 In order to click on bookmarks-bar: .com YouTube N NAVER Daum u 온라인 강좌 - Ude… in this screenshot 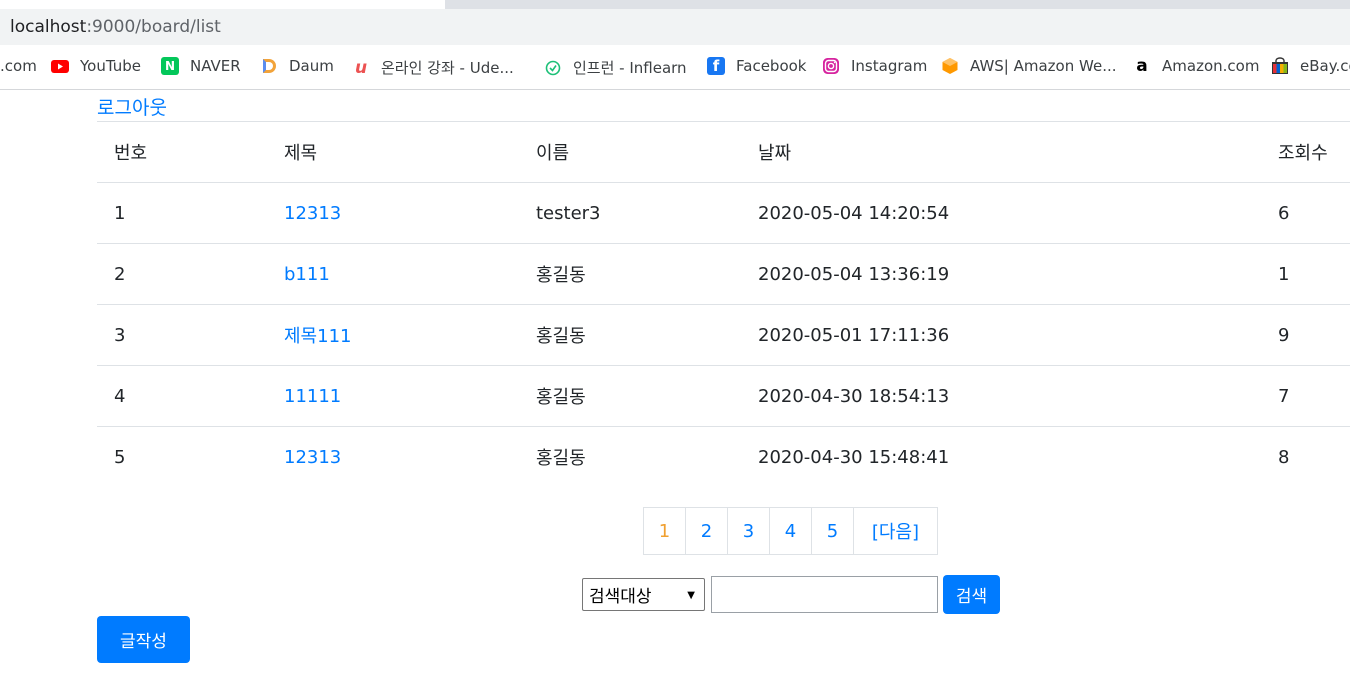, I will do `click(675, 67)`.